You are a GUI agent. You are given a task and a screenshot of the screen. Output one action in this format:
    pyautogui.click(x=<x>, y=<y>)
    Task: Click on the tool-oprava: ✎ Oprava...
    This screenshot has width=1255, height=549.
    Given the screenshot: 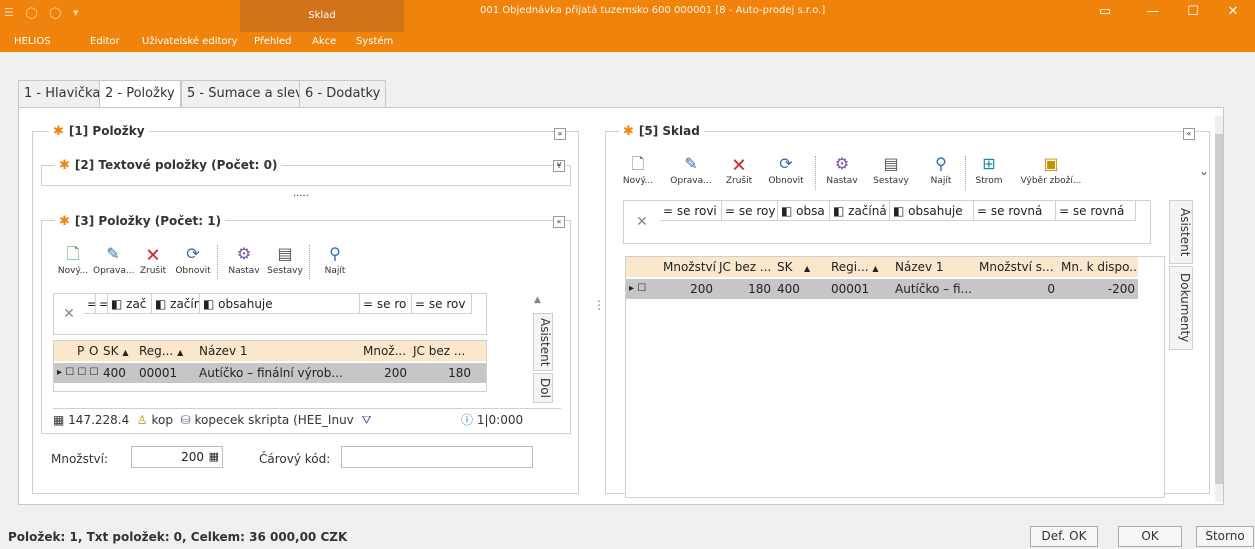 What is the action you would take?
    pyautogui.click(x=113, y=262)
    